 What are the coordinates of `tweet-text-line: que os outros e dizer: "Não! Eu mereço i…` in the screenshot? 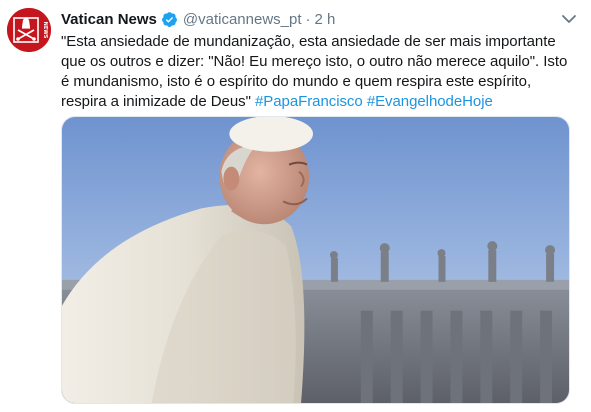 It's located at (314, 61).